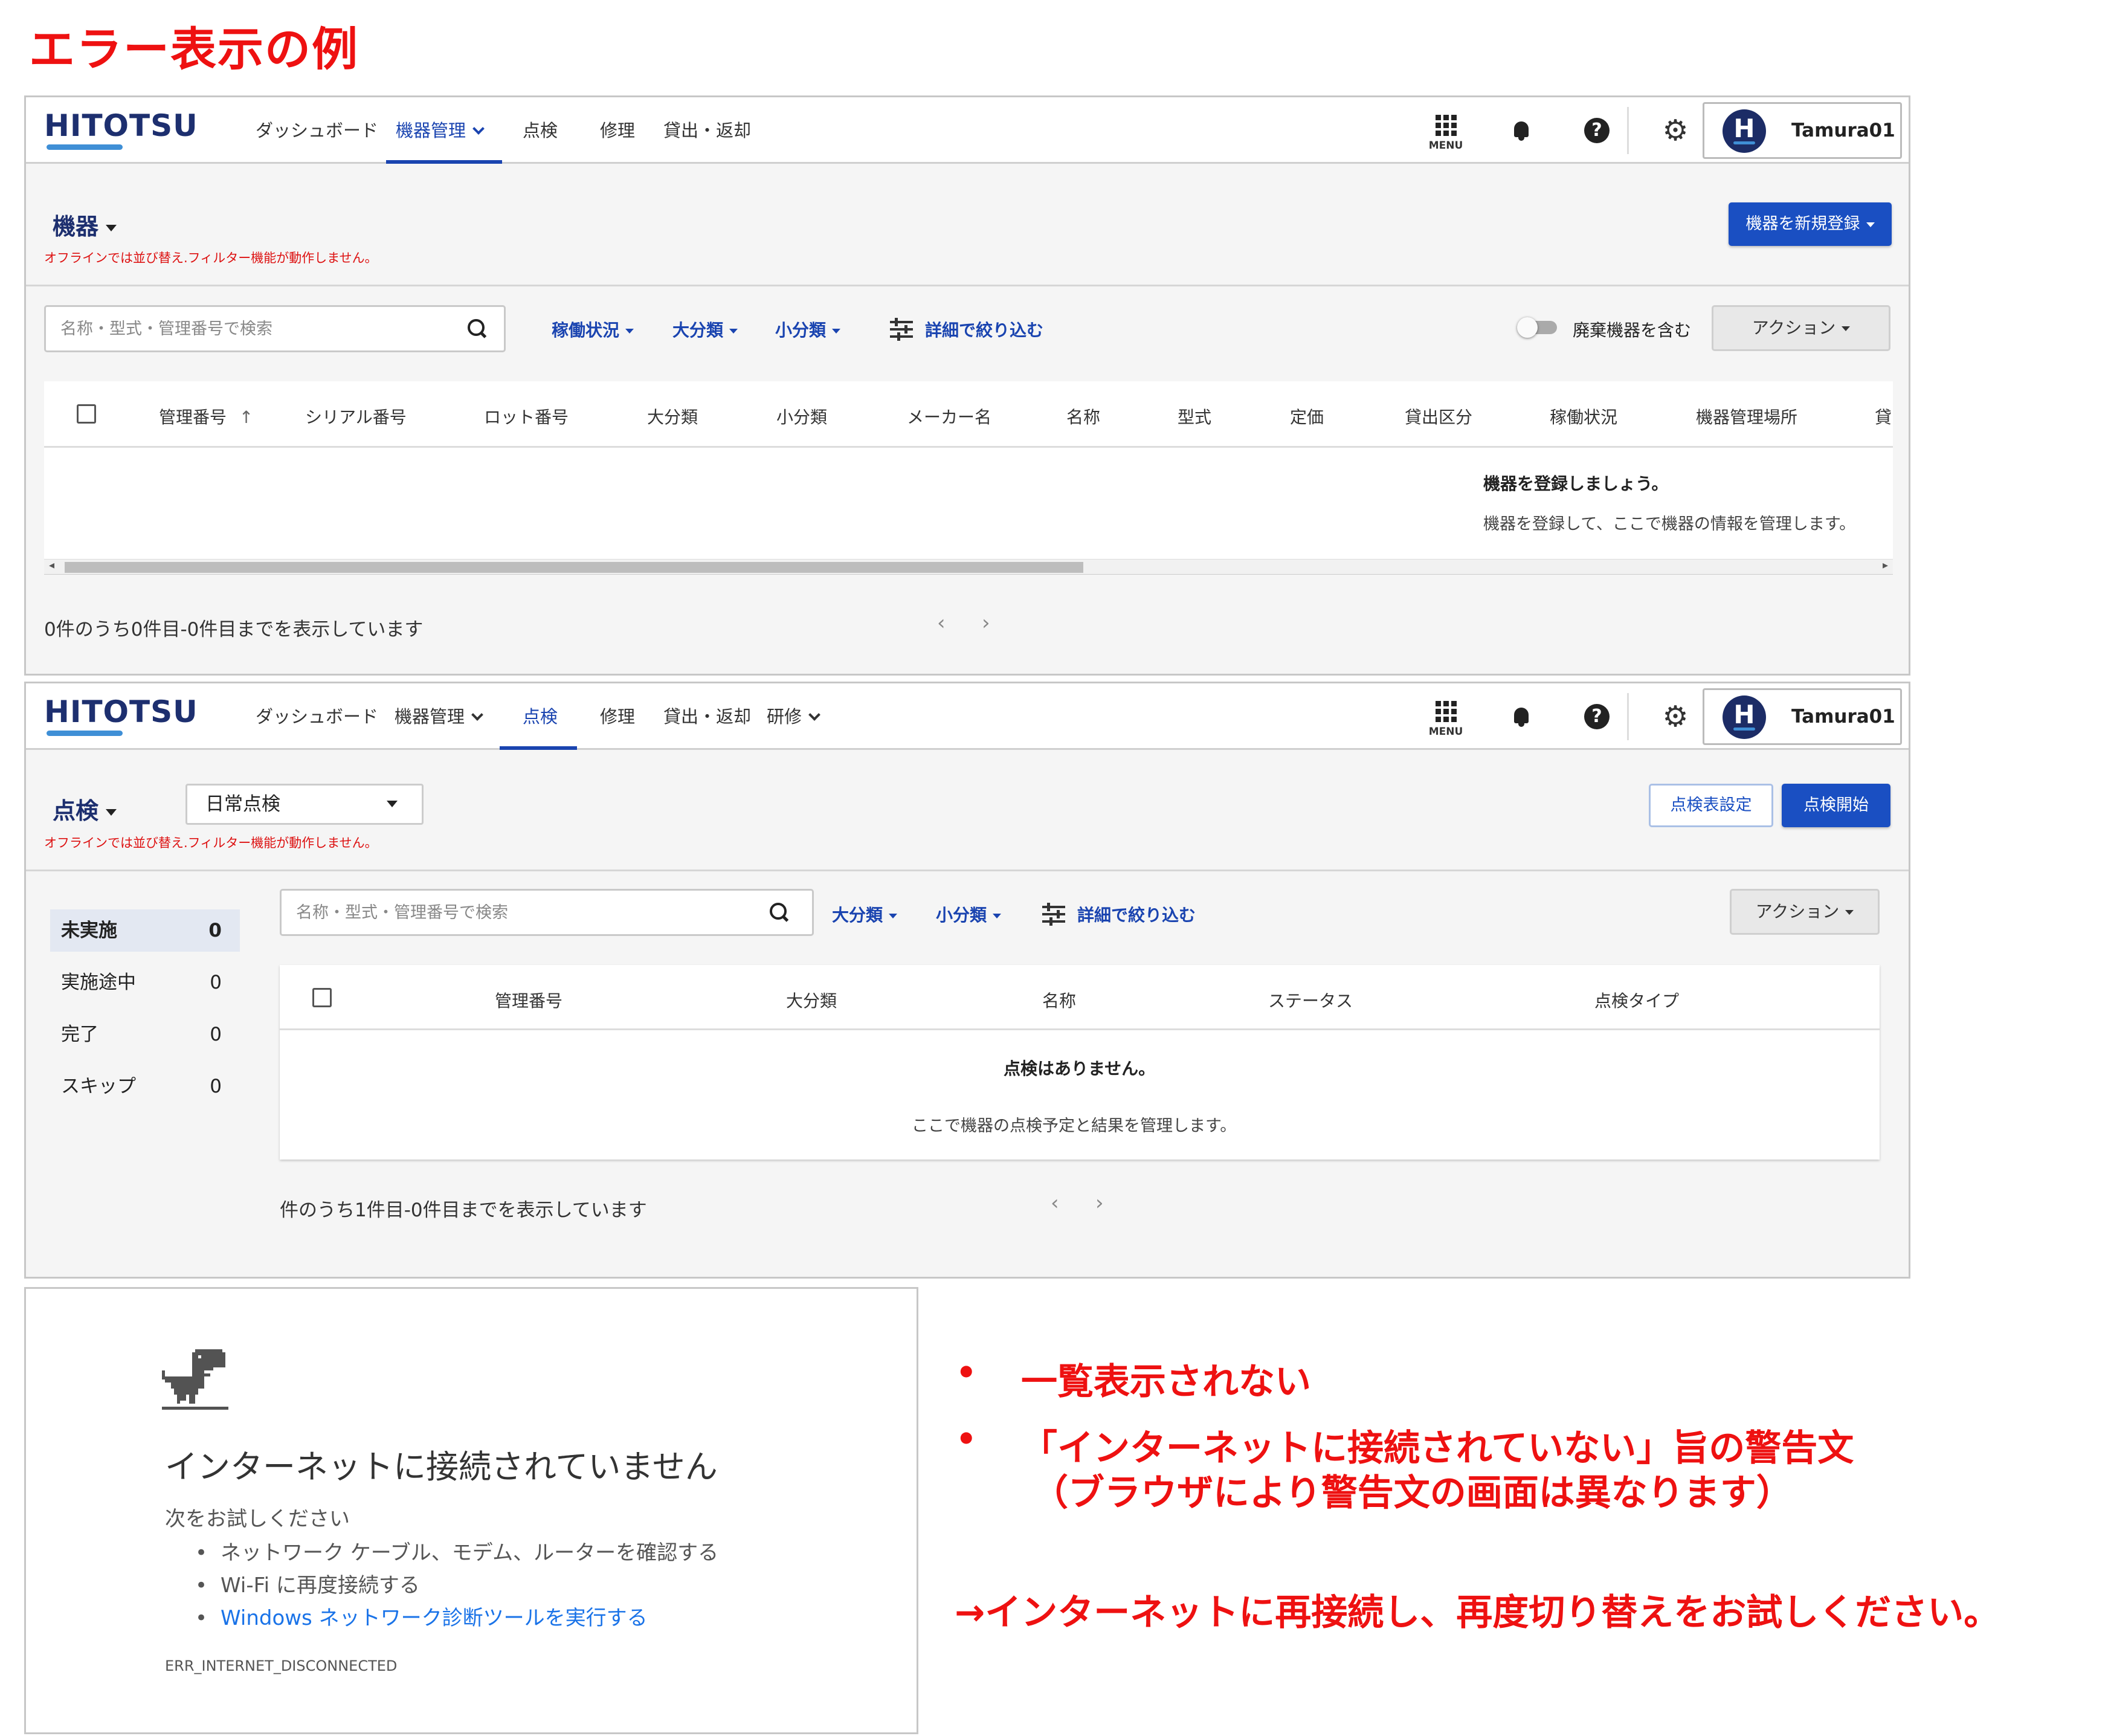 The height and width of the screenshot is (1736, 2111). Describe the element at coordinates (1883, 416) in the screenshot. I see `col-truncated: 貸` at that location.